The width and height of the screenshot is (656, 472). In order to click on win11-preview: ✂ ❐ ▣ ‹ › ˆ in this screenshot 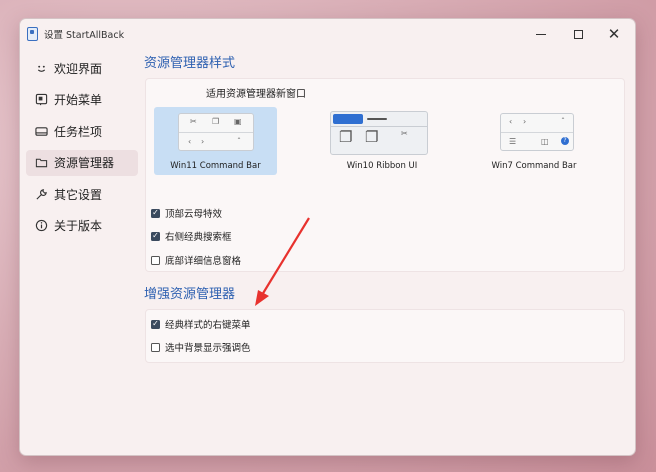, I will do `click(216, 132)`.